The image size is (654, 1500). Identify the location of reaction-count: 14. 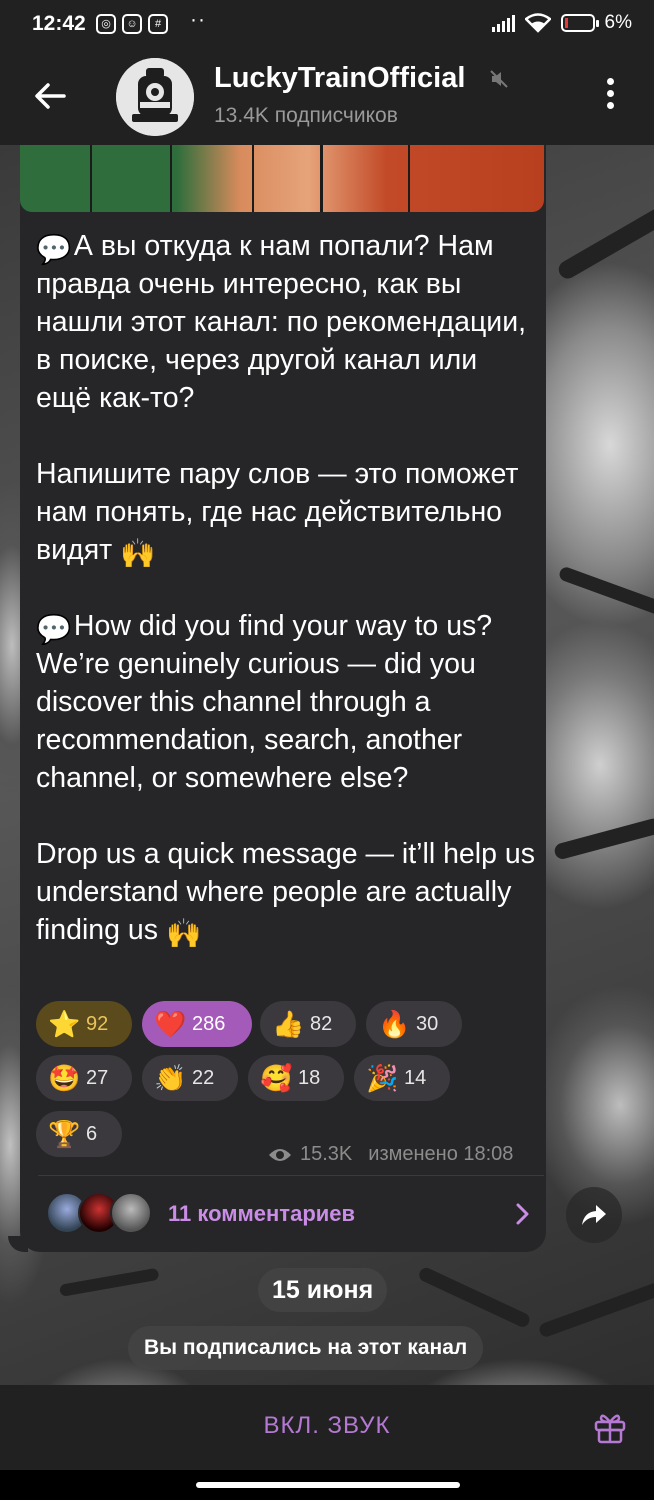
(415, 1077).